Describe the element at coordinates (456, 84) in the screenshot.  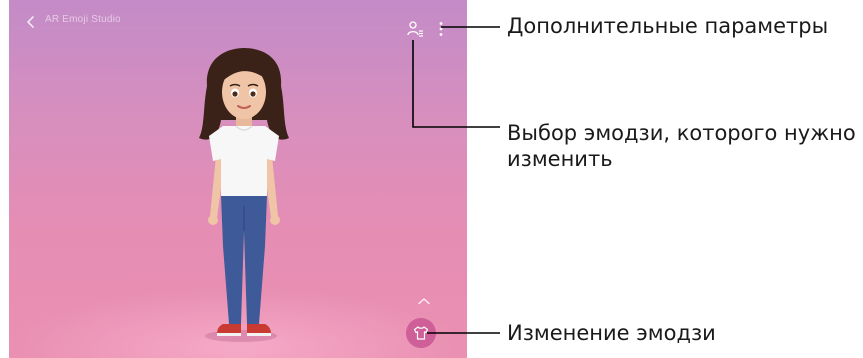
I see `callout-line-select` at that location.